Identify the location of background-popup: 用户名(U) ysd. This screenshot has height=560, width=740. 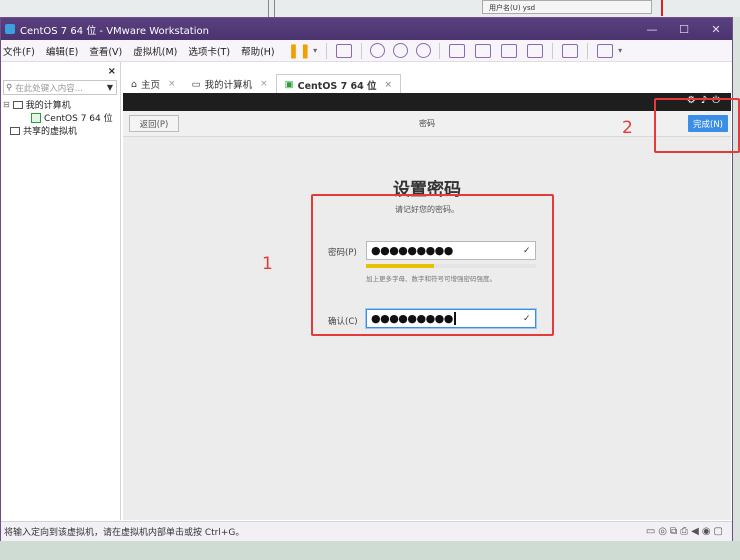
(567, 7).